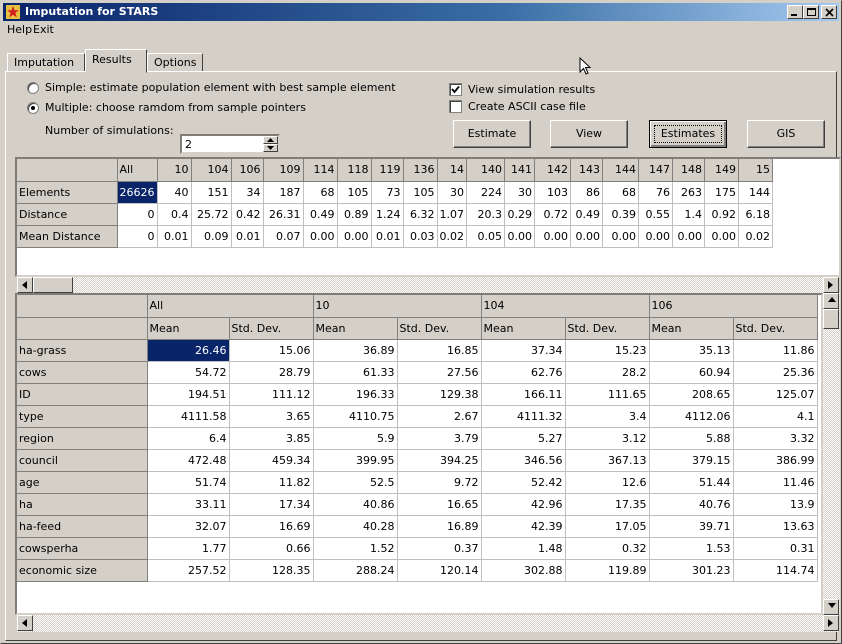  What do you see at coordinates (355, 548) in the screenshot?
I see `data-cell: 1.52` at bounding box center [355, 548].